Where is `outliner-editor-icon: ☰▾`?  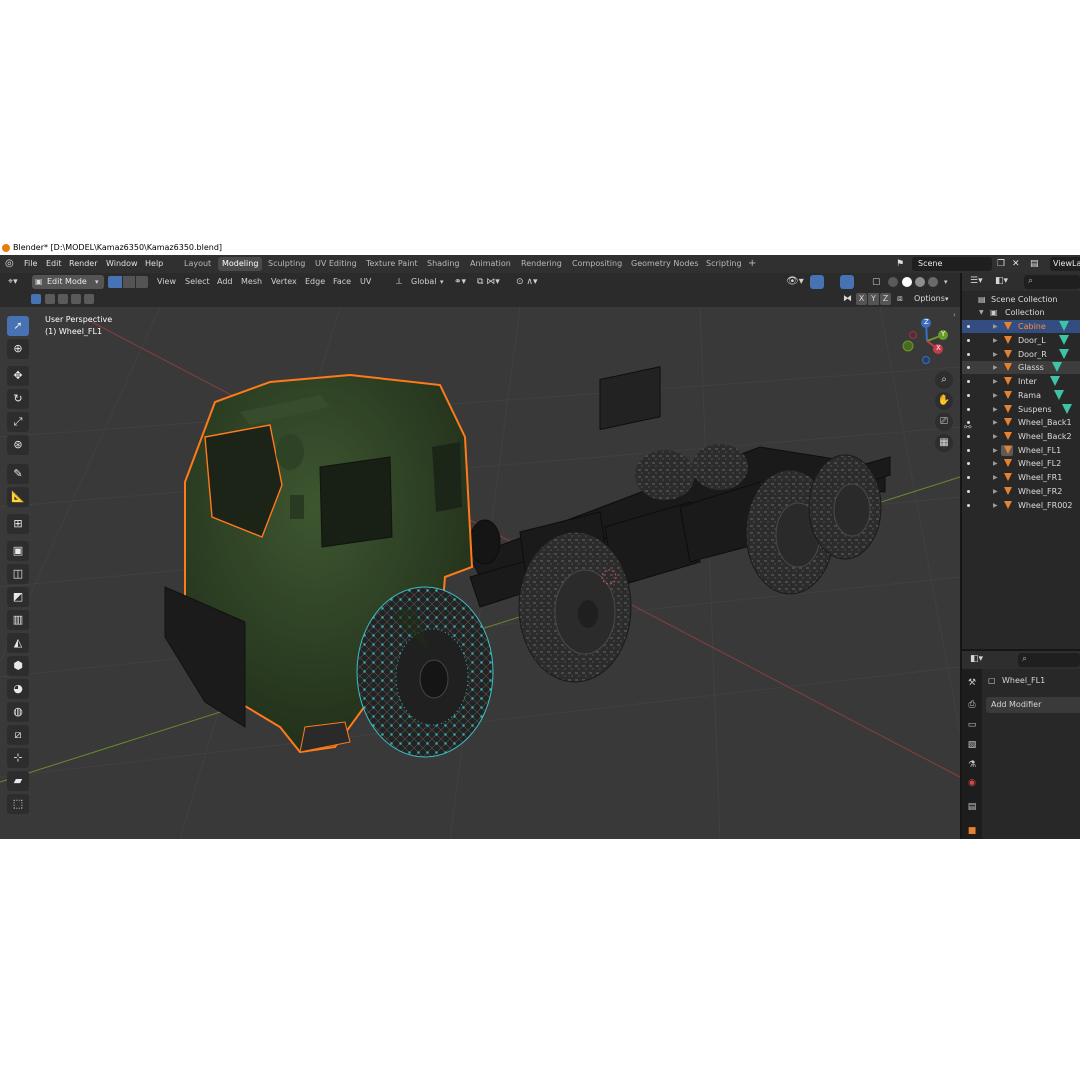
outliner-editor-icon: ☰▾ is located at coordinates (976, 281).